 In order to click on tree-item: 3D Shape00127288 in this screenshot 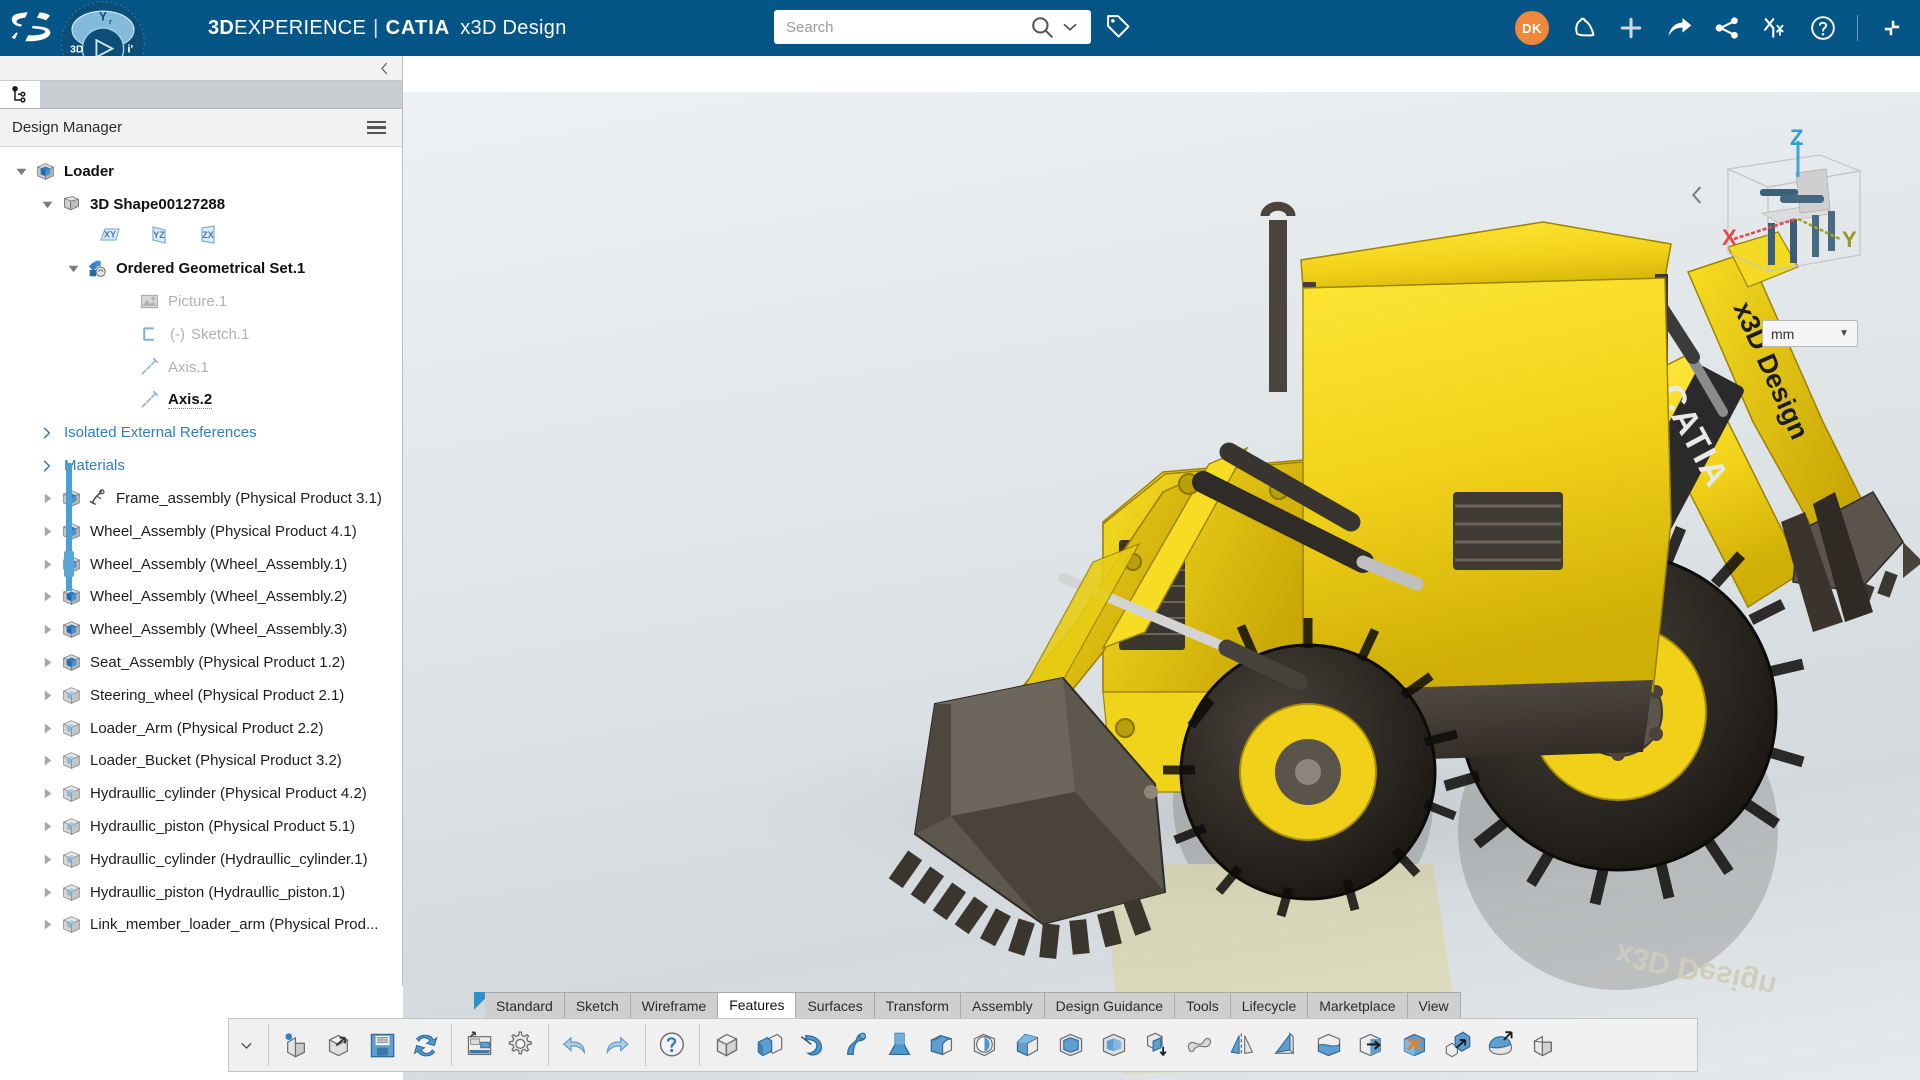, I will do `click(201, 204)`.